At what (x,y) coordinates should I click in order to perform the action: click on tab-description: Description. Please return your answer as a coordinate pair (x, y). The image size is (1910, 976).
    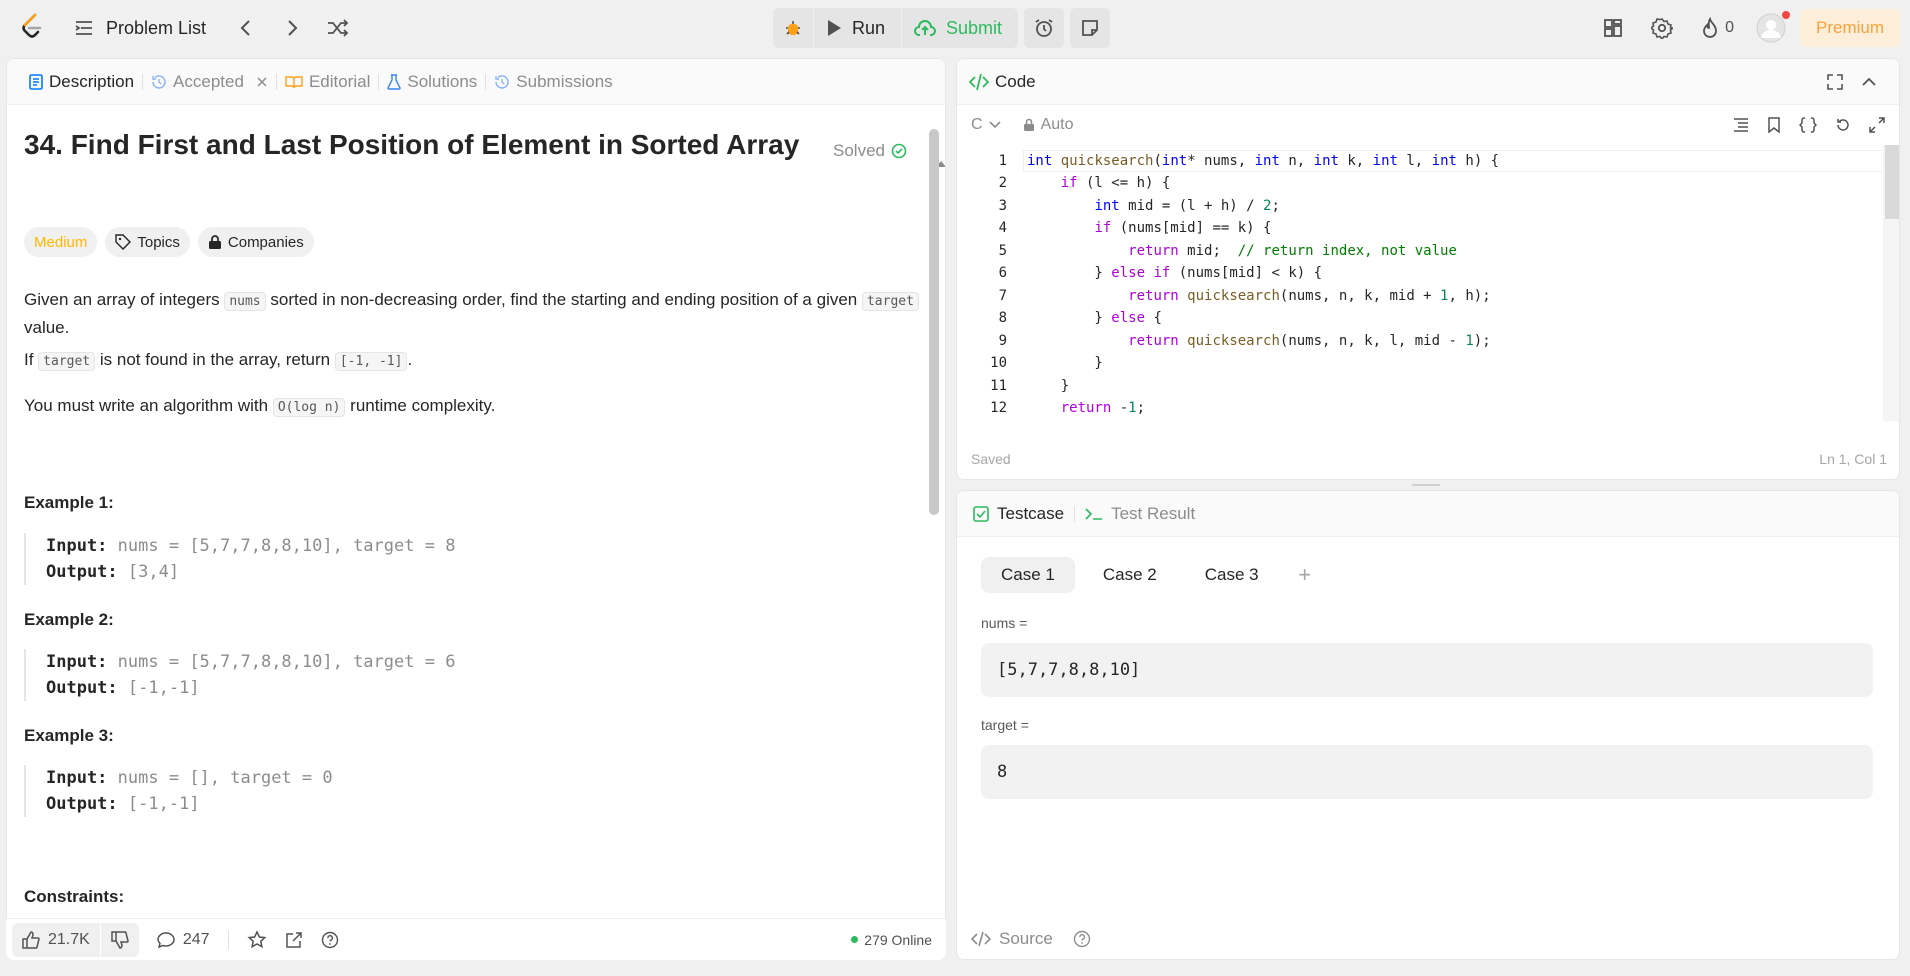
    Looking at the image, I should click on (81, 82).